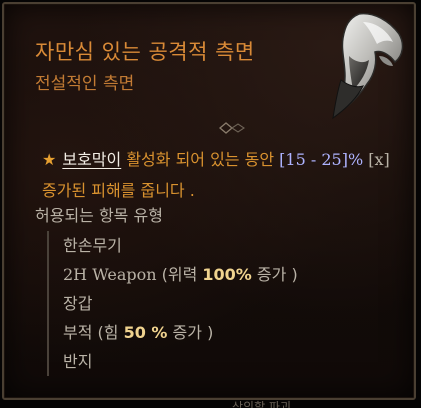  I want to click on keyword-barrier-link: 보호막이, so click(91, 159).